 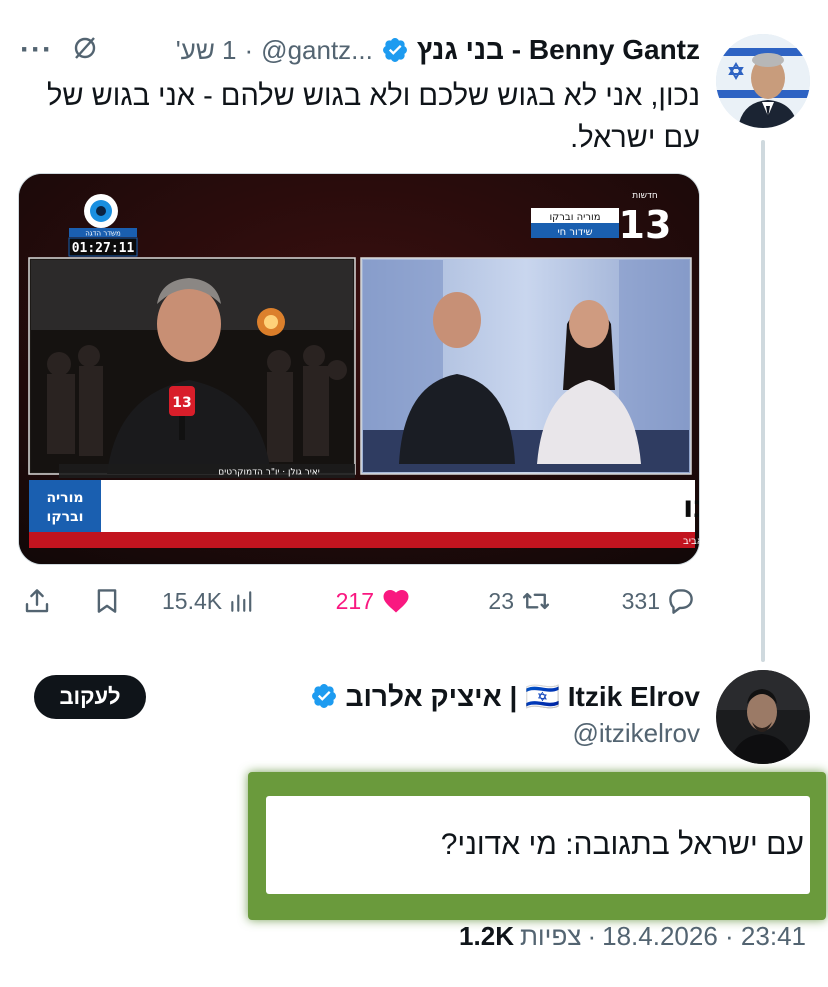 I want to click on headline: גולן: אני לא בטוח שגנץ בגוש שלנו, so click(x=691, y=507).